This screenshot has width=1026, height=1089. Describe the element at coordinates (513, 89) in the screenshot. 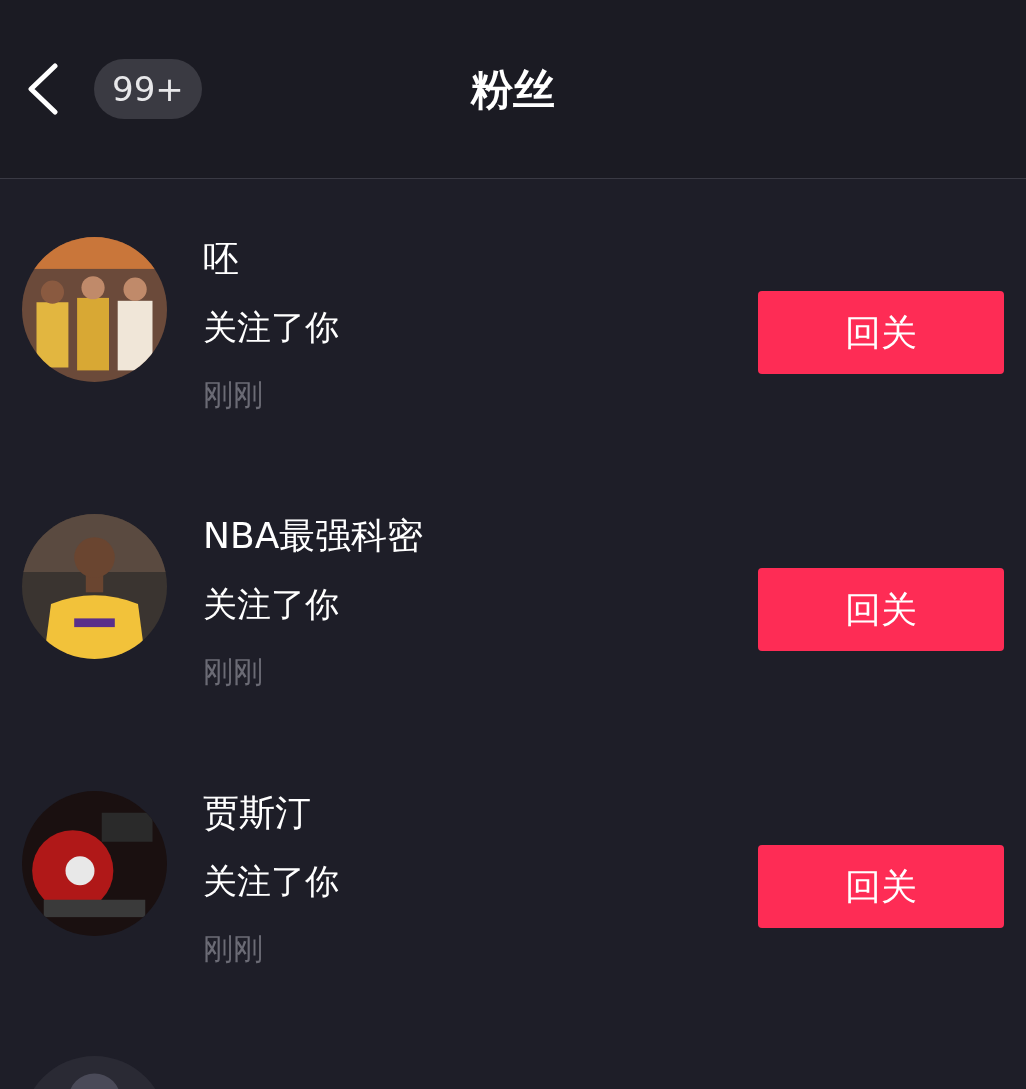

I see `page-title: 粉丝` at that location.